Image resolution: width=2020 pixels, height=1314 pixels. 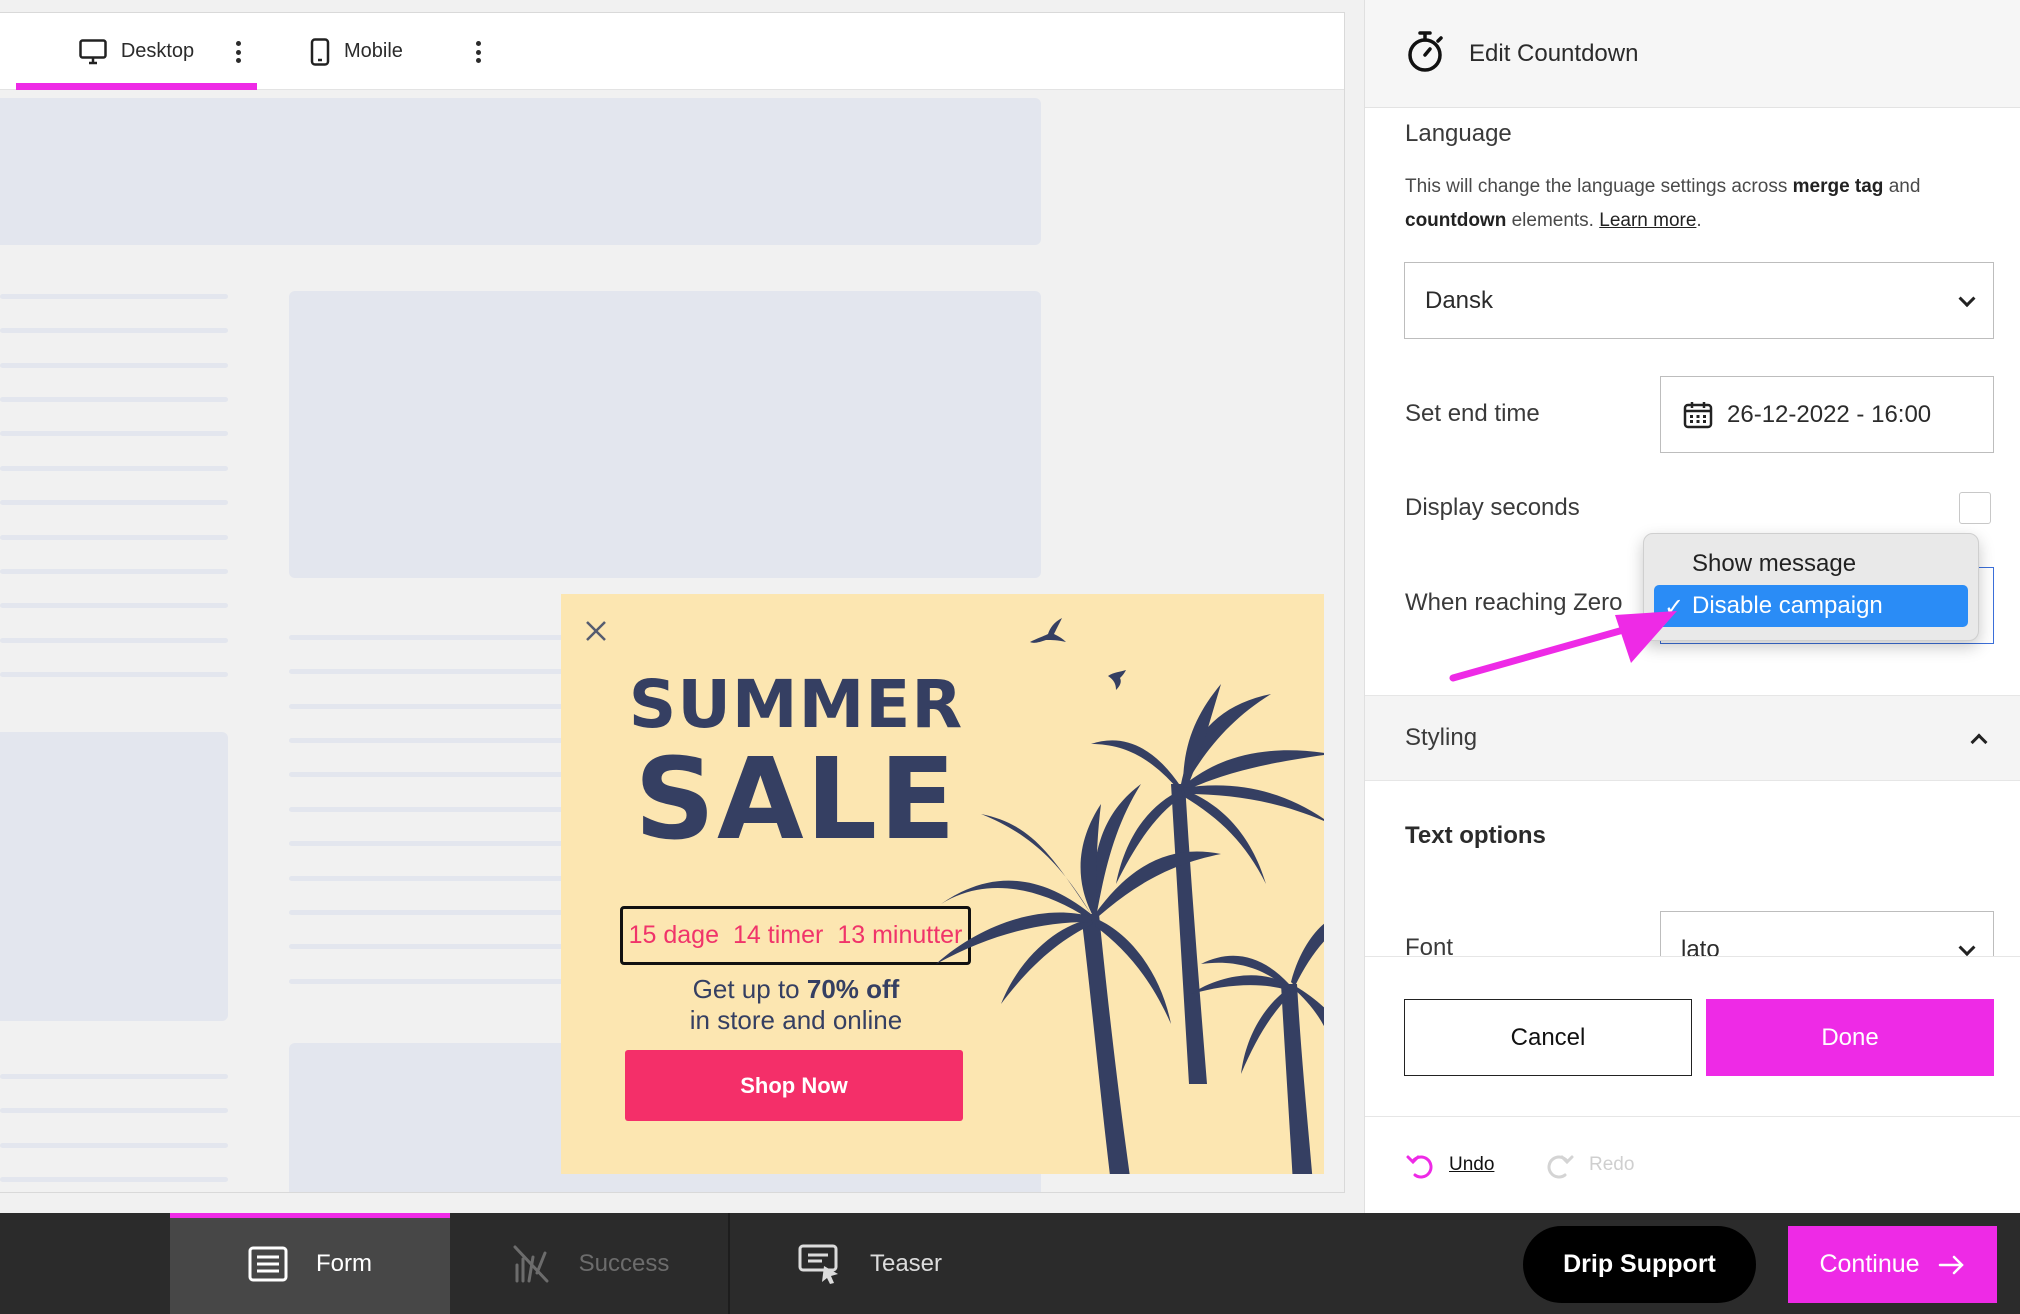 I want to click on redo-icon, so click(x=1560, y=1167).